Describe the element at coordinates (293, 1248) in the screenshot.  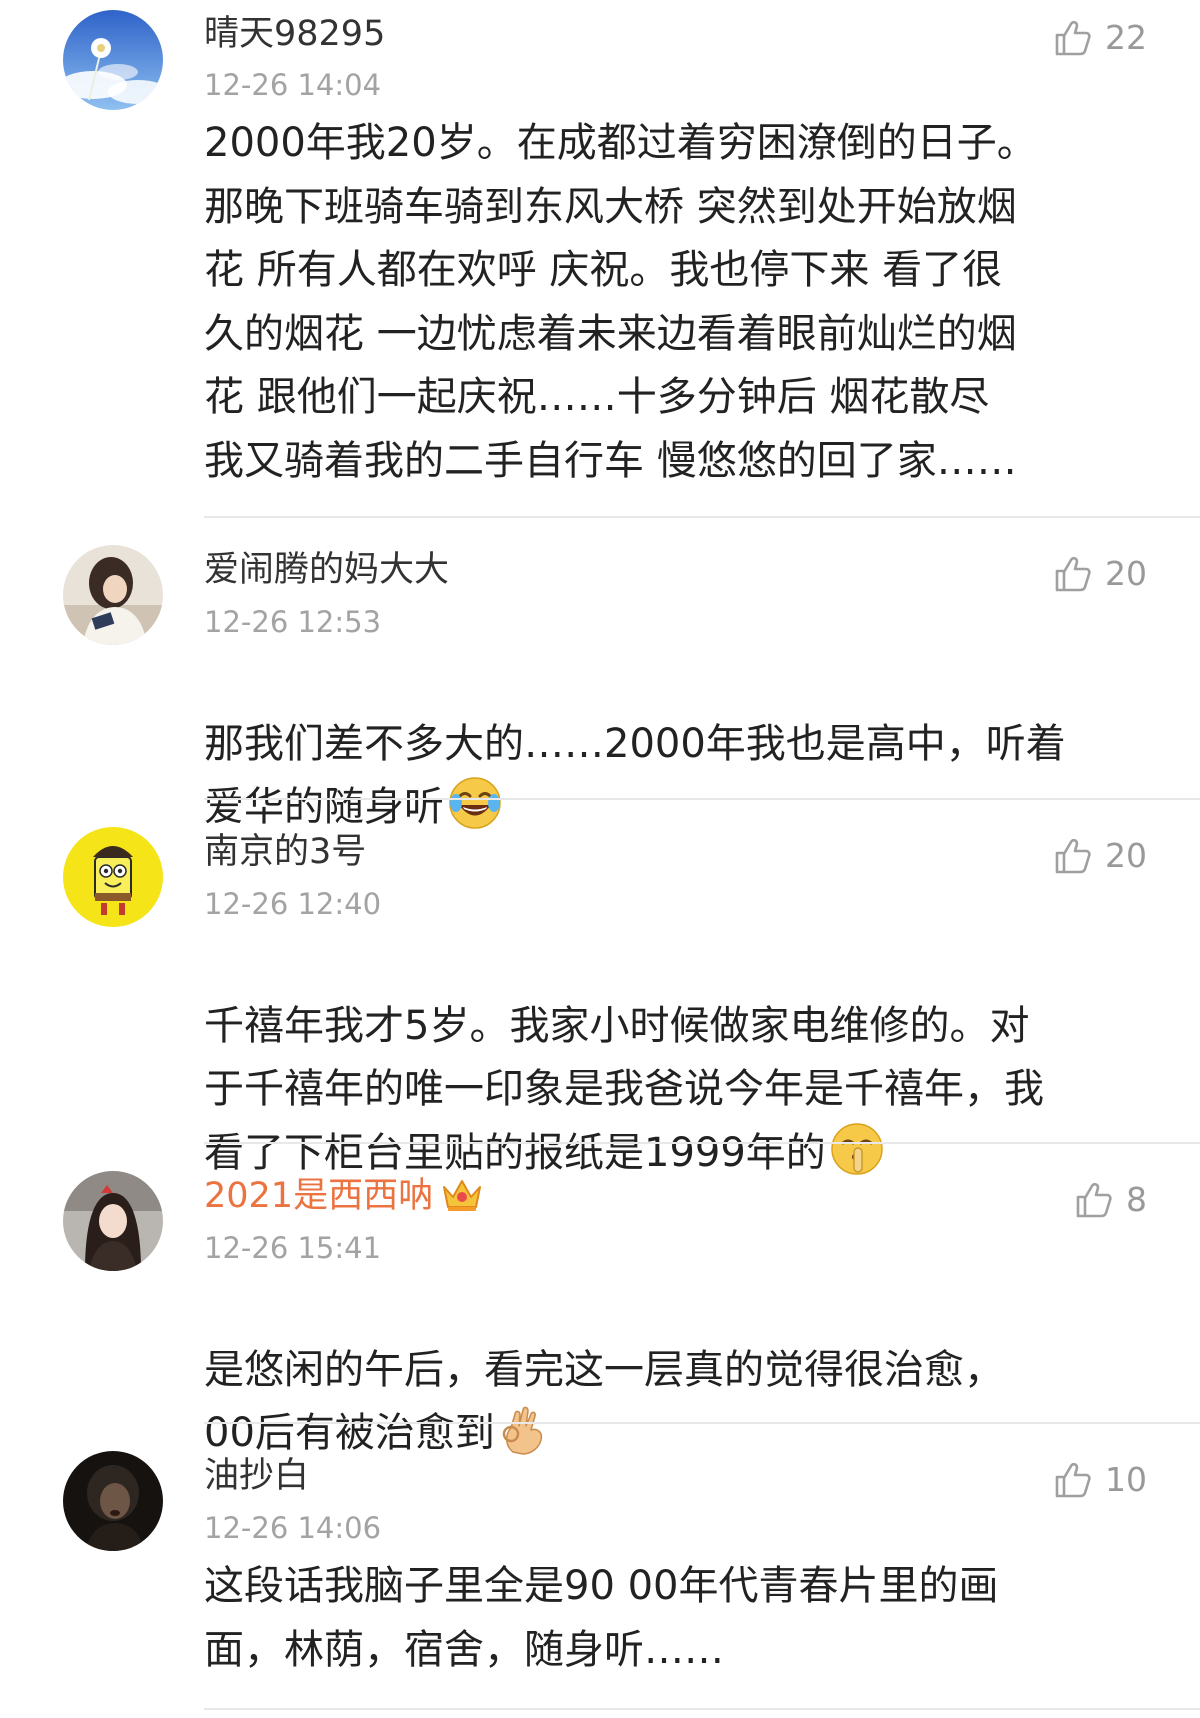
I see `comment-time: 12-26 15:41` at that location.